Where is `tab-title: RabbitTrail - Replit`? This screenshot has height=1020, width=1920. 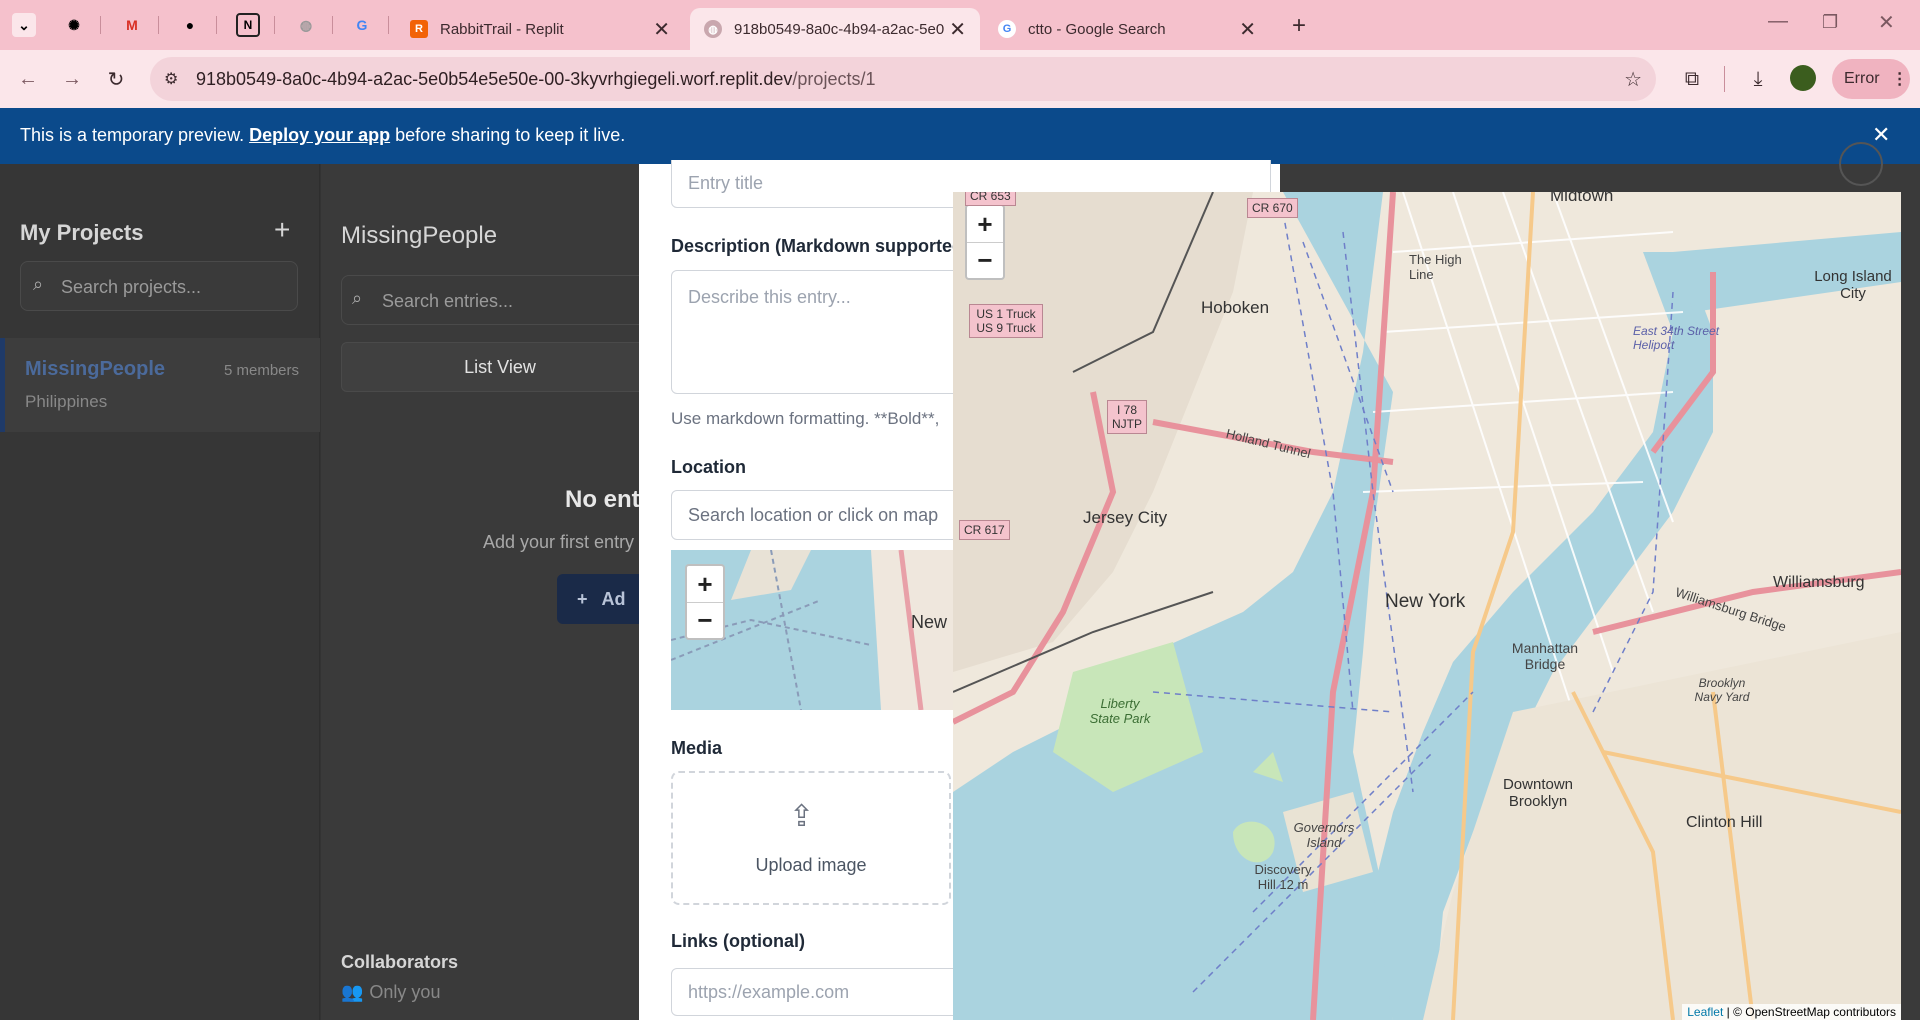 tab-title: RabbitTrail - Replit is located at coordinates (502, 29).